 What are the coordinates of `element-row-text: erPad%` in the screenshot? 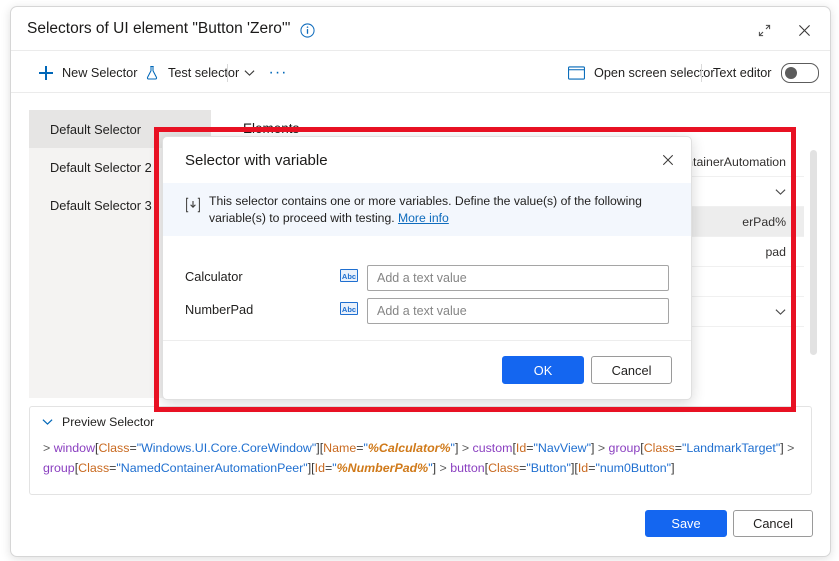 It's located at (764, 221).